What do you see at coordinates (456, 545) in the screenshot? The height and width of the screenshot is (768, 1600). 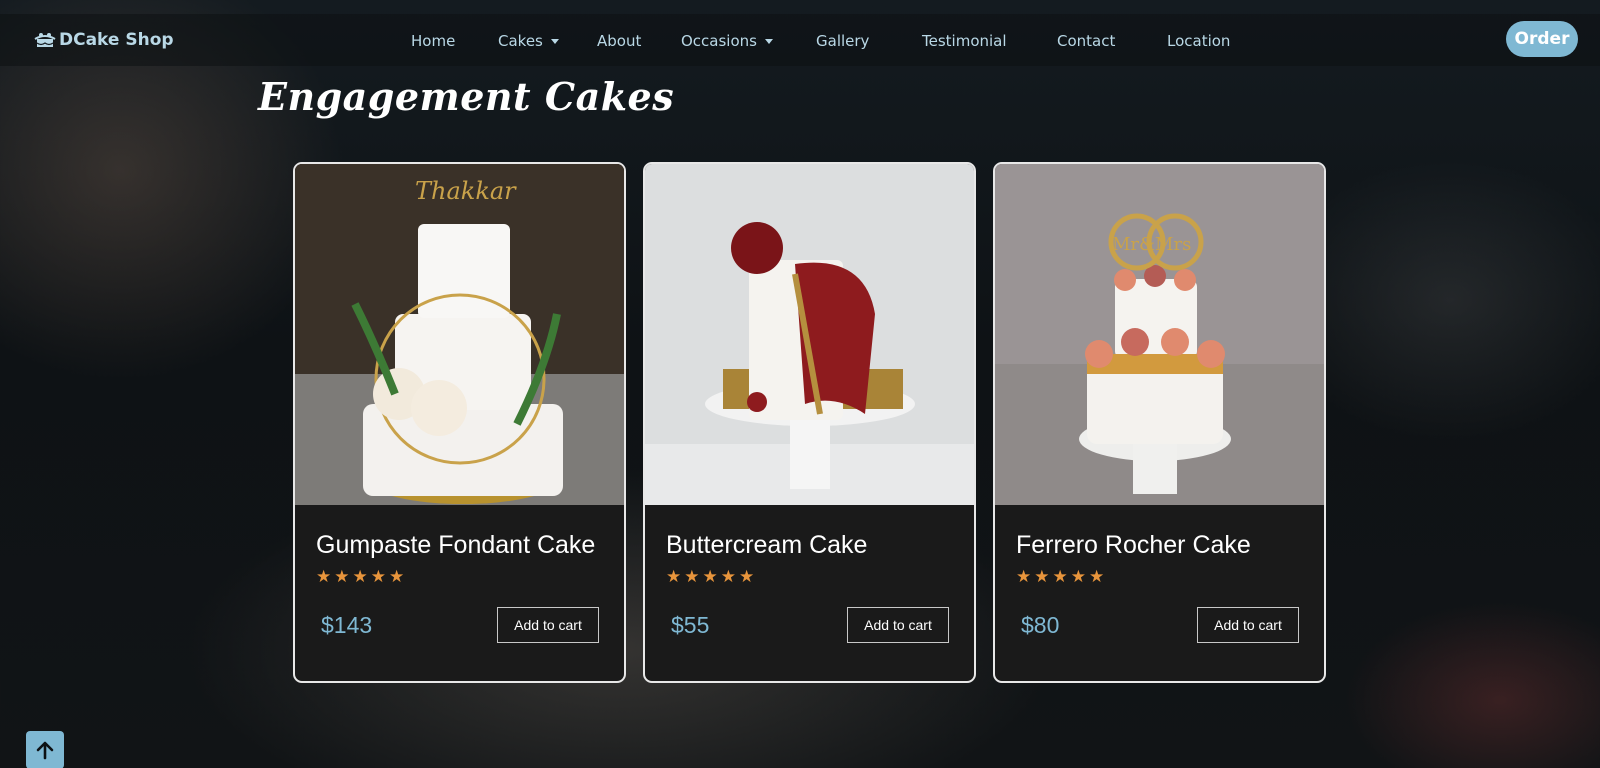 I see `product-name: Gumpaste Fondant Cake` at bounding box center [456, 545].